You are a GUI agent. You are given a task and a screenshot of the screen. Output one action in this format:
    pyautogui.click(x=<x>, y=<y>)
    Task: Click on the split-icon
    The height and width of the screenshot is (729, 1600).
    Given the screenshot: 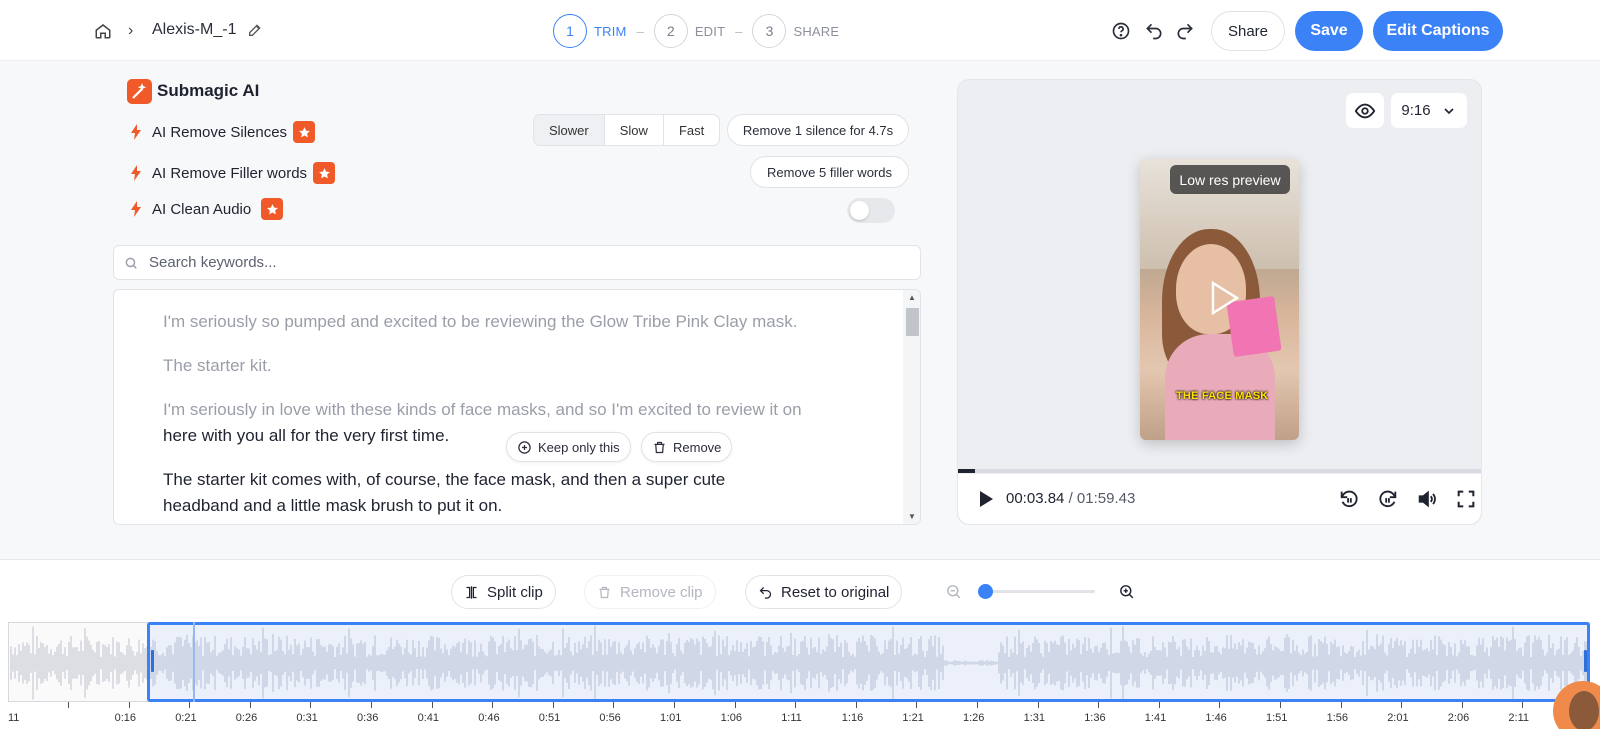 What is the action you would take?
    pyautogui.click(x=471, y=592)
    